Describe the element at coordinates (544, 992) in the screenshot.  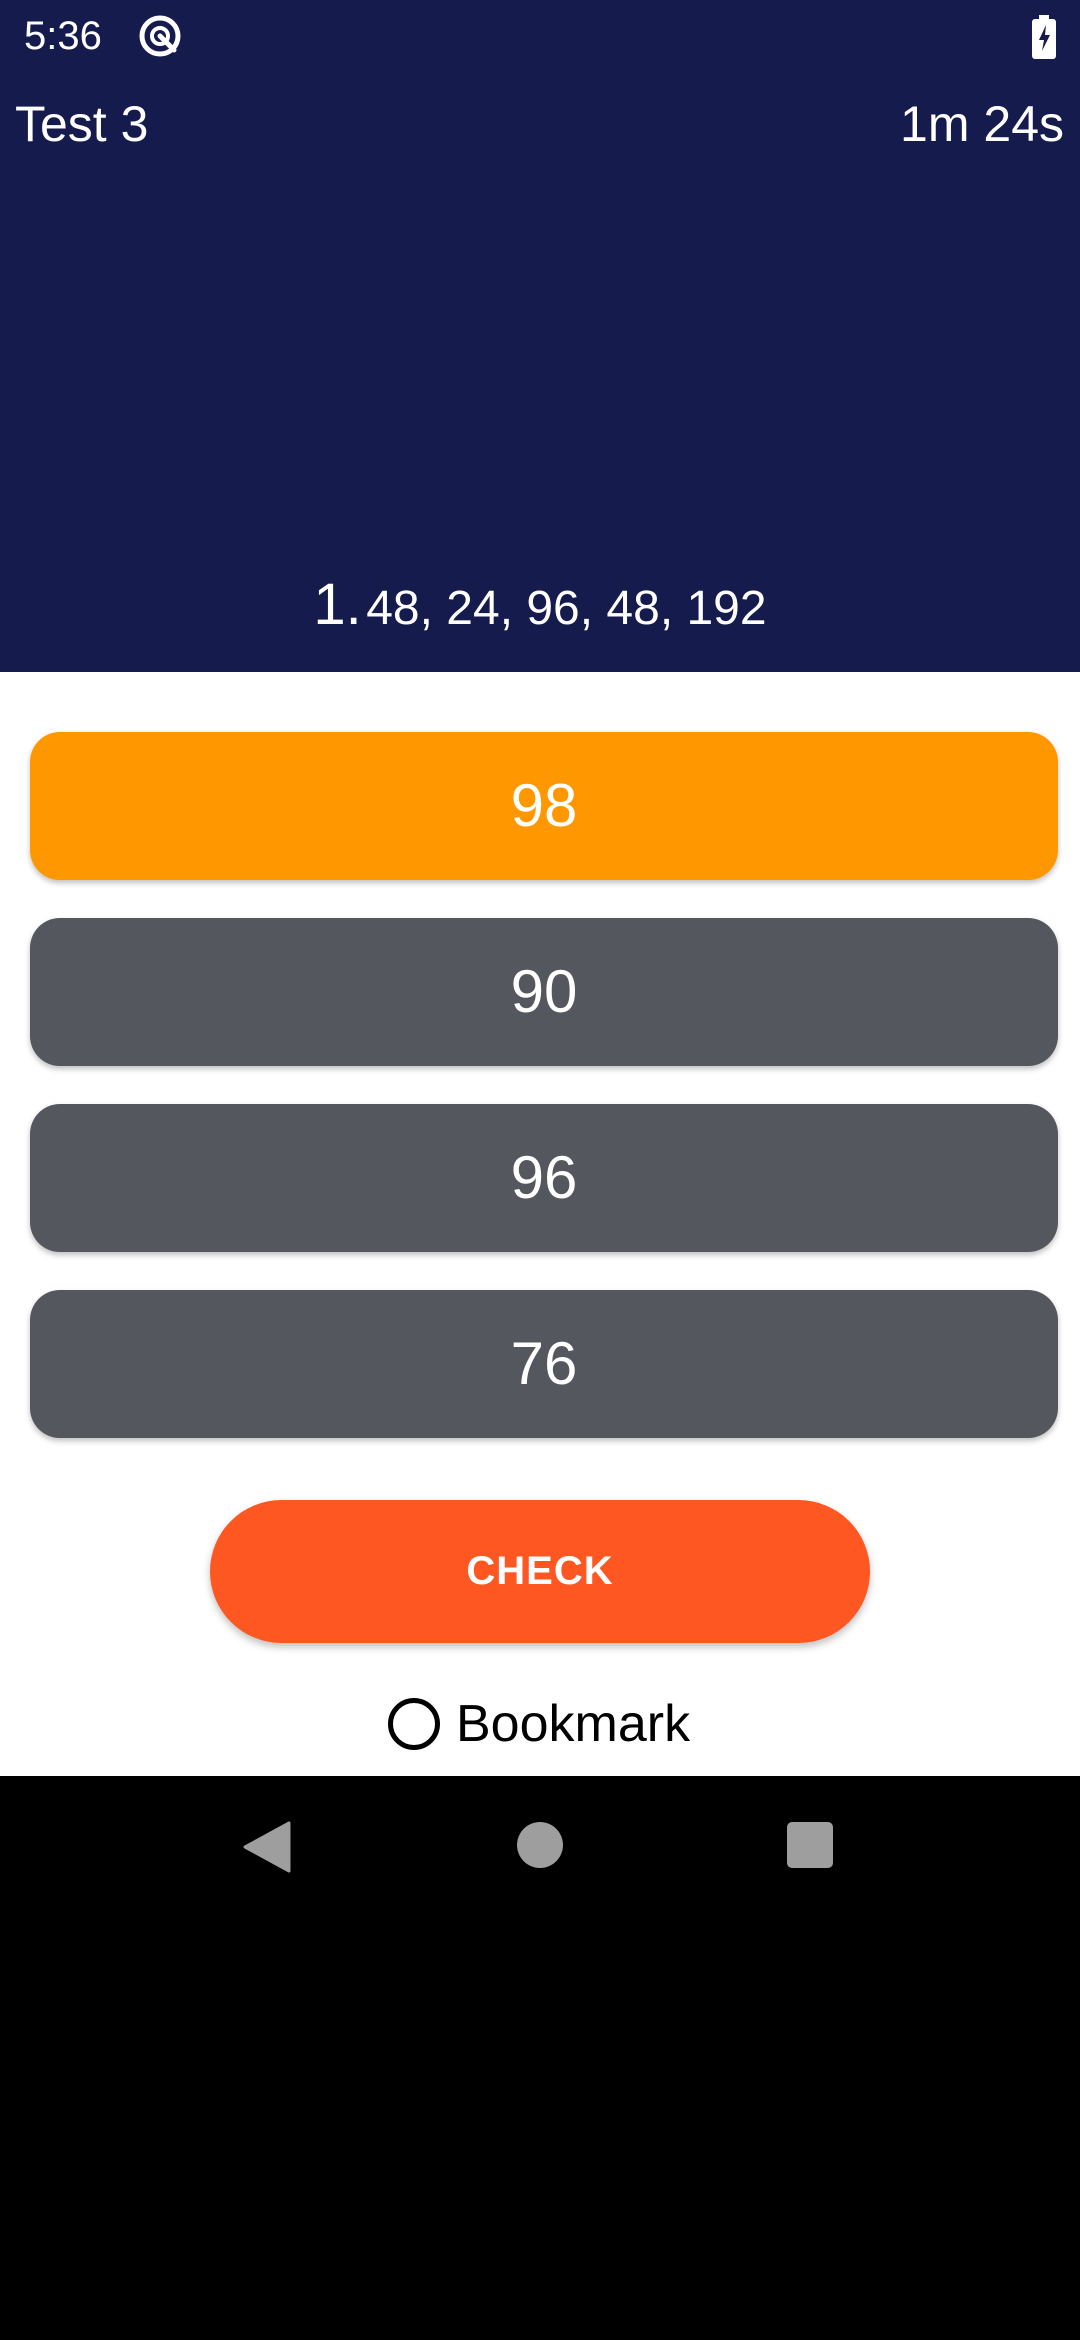
I see `answer-option: 90` at that location.